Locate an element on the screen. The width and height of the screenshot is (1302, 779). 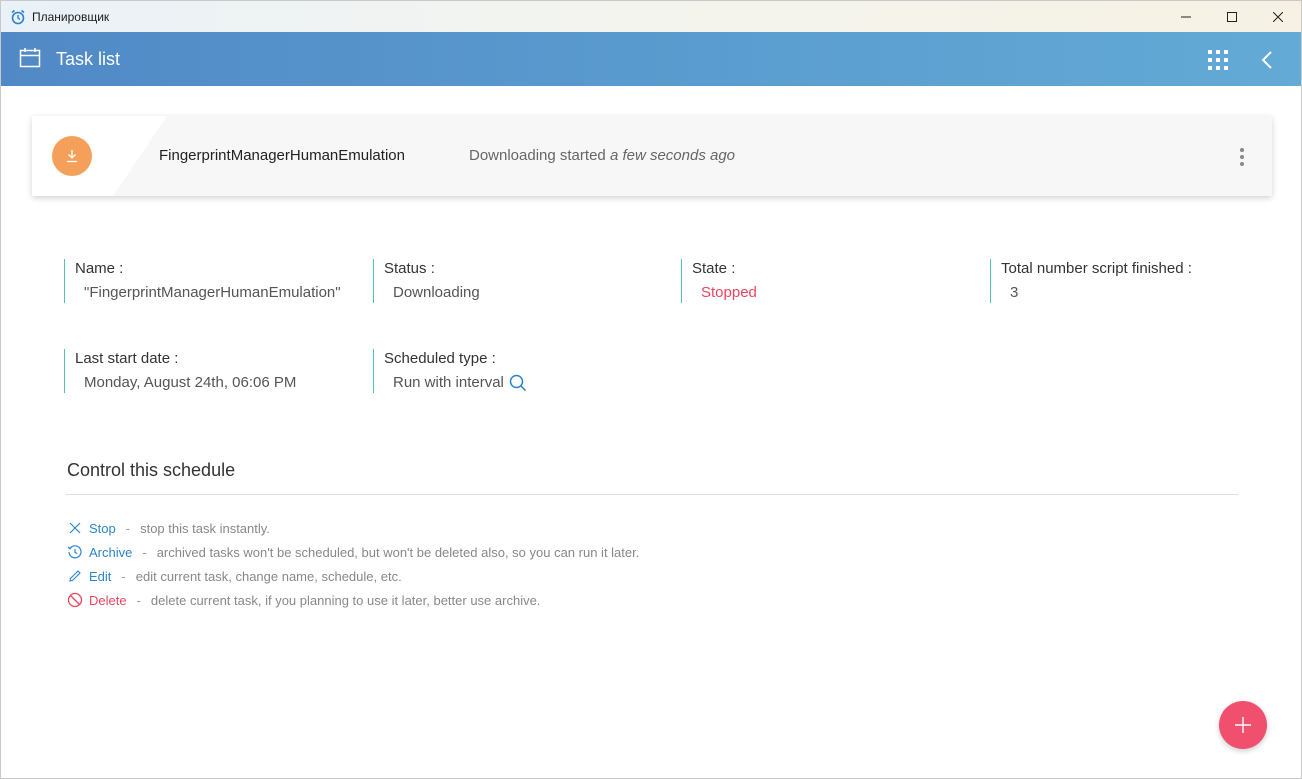
name-label: Name : is located at coordinates (99, 268).